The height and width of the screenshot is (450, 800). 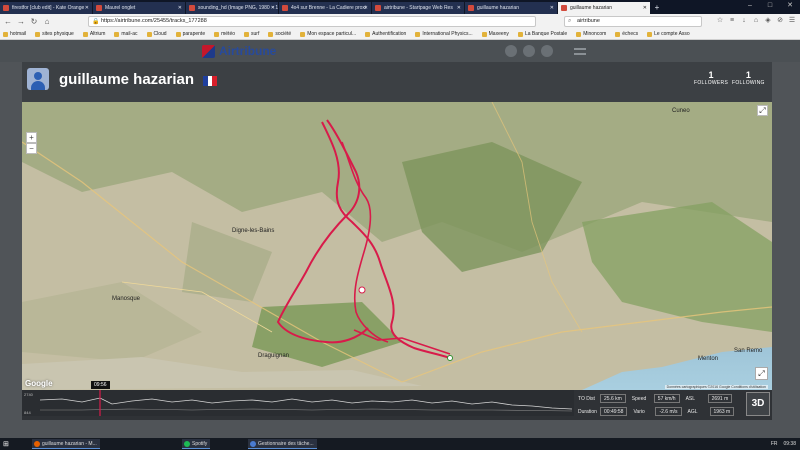 What do you see at coordinates (614, 411) in the screenshot?
I see `duration-value: 00:49:58` at bounding box center [614, 411].